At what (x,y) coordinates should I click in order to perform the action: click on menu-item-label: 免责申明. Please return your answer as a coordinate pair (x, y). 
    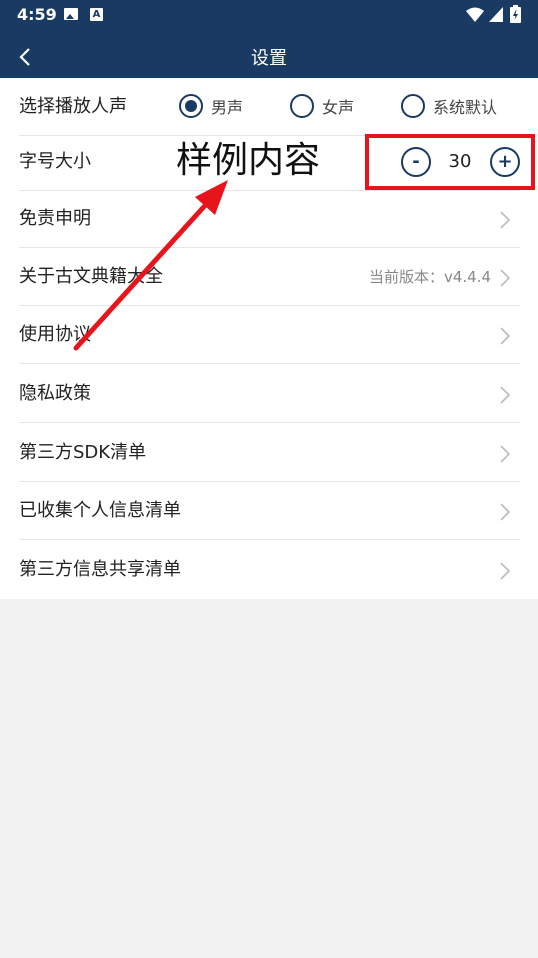
    Looking at the image, I should click on (55, 218).